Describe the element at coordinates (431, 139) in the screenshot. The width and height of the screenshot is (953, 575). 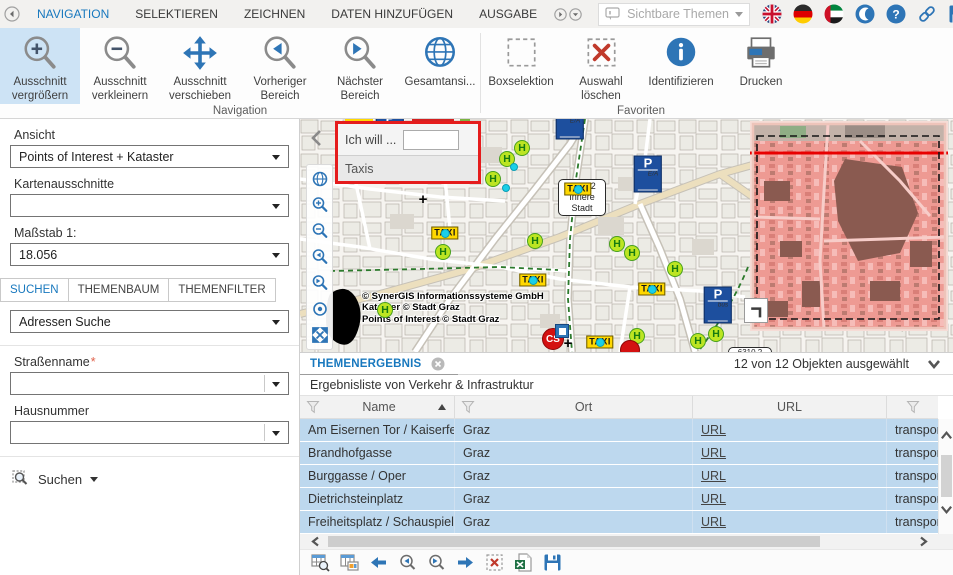
I see `ich-will-input` at that location.